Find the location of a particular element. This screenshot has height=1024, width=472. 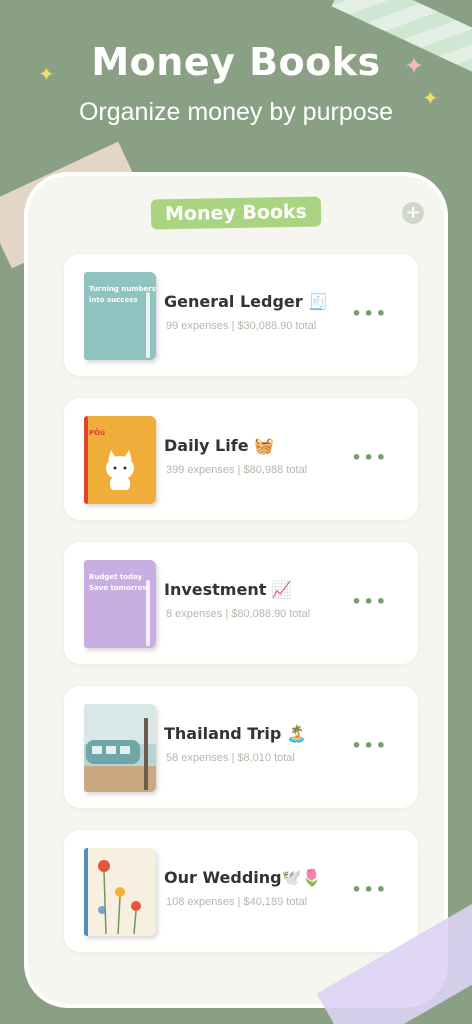

book-name: Our Wedding🕊️🌷 is located at coordinates (243, 877).